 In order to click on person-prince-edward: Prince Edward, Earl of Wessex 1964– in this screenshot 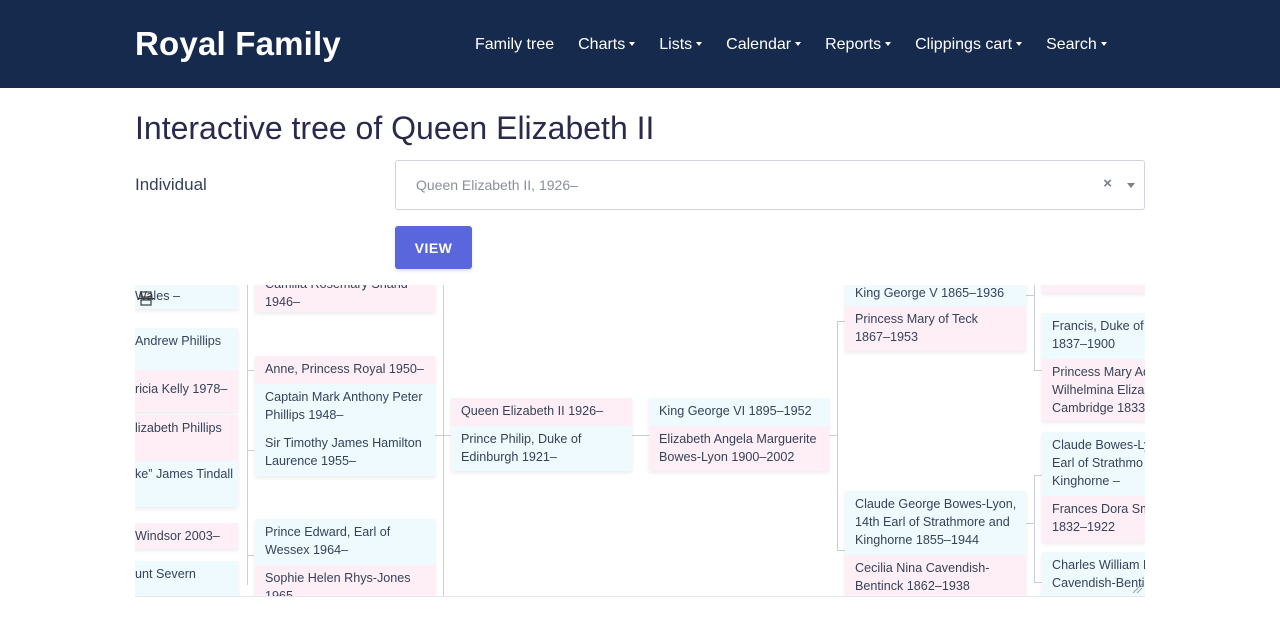, I will do `click(345, 542)`.